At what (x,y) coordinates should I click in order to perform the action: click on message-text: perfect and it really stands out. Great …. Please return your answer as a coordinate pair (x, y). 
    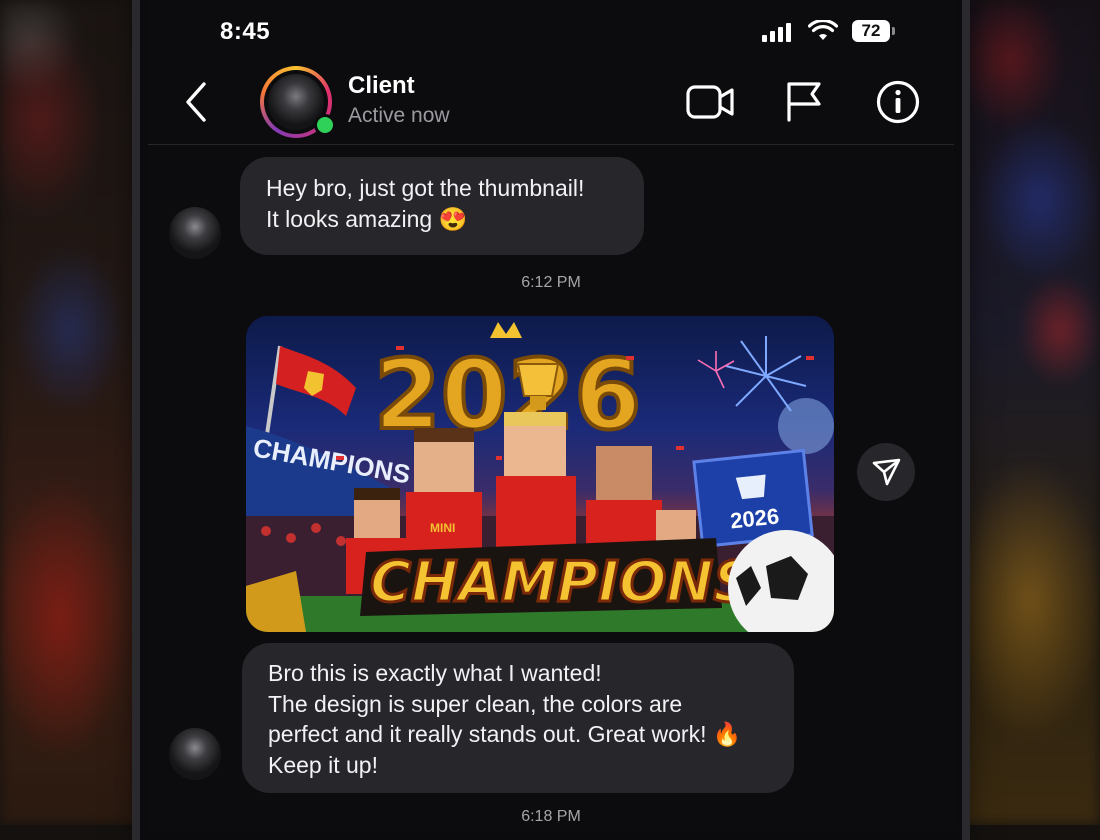
    Looking at the image, I should click on (505, 734).